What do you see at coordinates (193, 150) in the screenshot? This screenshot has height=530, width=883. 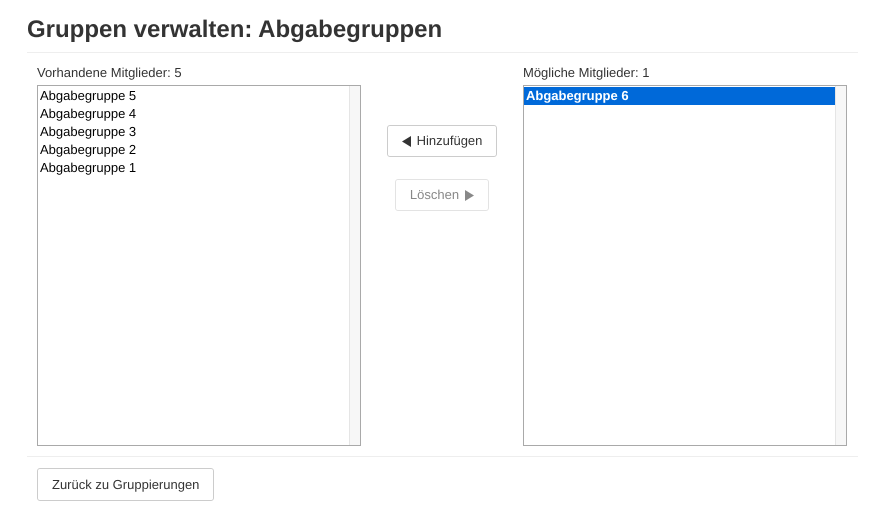 I see `list-option: Abgabegruppe 2` at bounding box center [193, 150].